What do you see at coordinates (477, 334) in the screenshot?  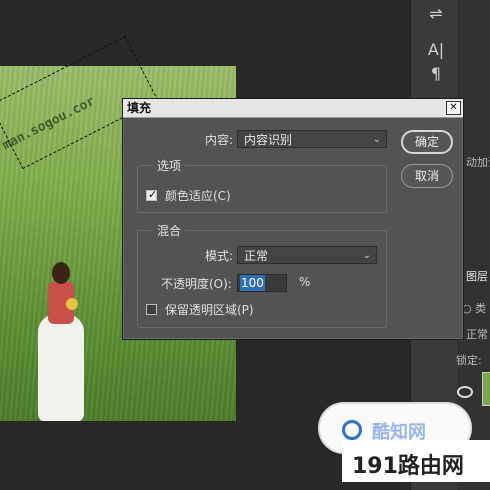 I see `layer-blend-mode: 正常` at bounding box center [477, 334].